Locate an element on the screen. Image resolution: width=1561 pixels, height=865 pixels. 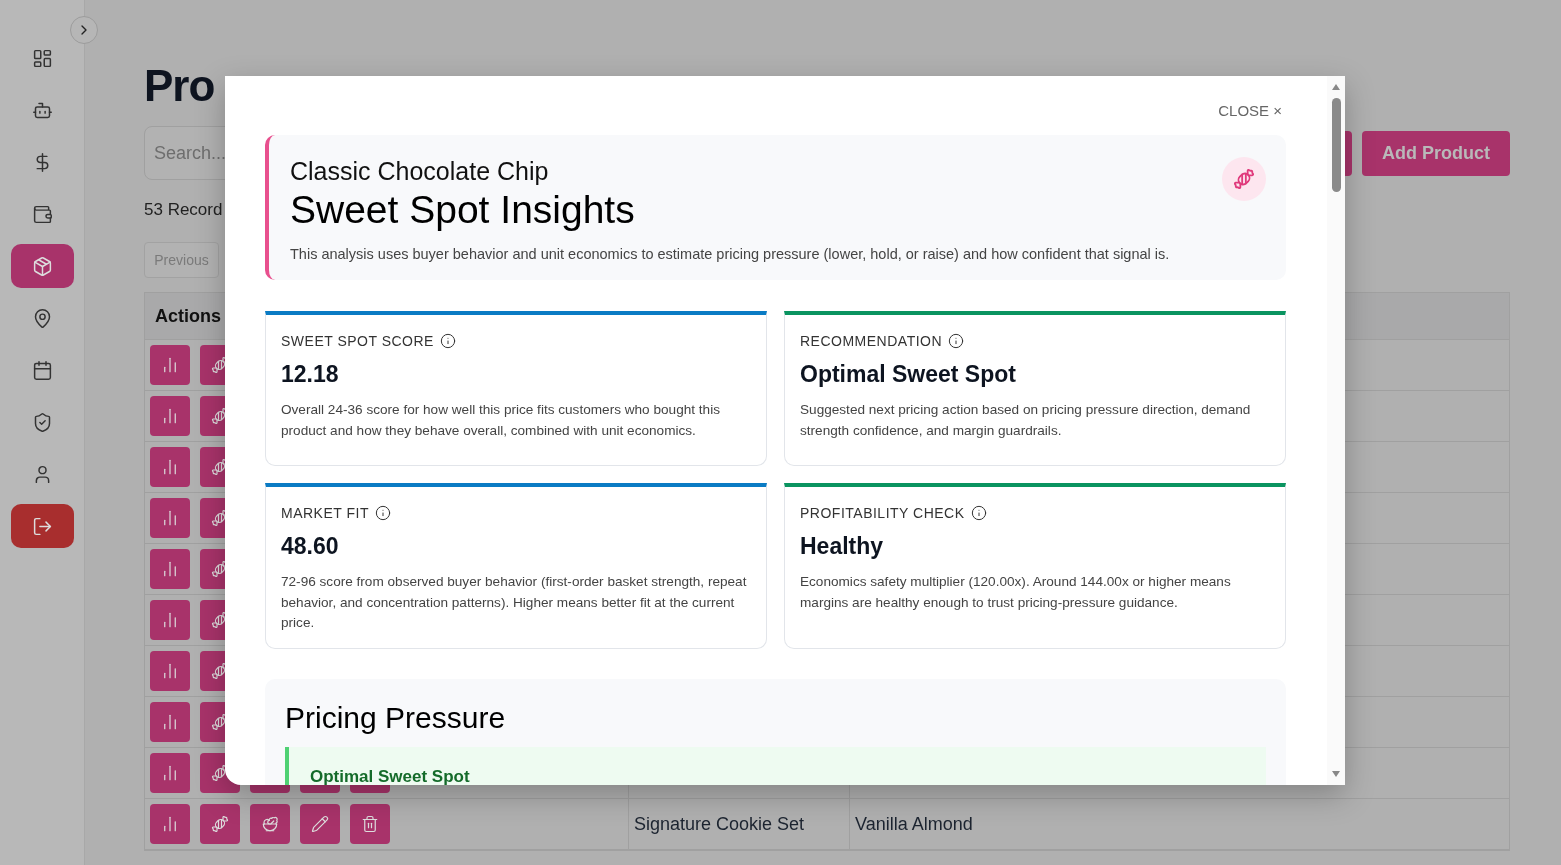
calendar-icon is located at coordinates (42, 370).